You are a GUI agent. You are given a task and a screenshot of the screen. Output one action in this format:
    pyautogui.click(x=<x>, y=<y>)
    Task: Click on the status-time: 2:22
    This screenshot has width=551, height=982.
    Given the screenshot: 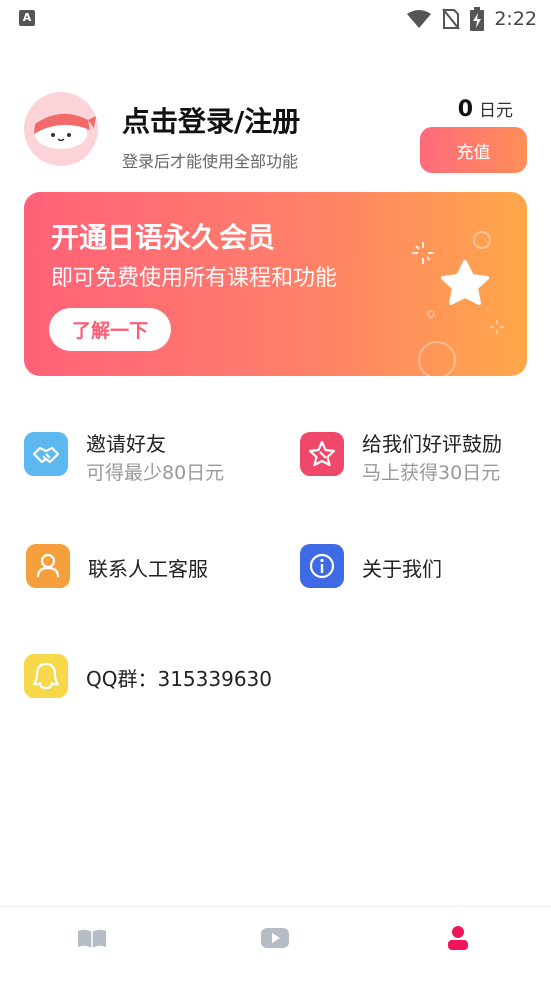 What is the action you would take?
    pyautogui.click(x=515, y=19)
    